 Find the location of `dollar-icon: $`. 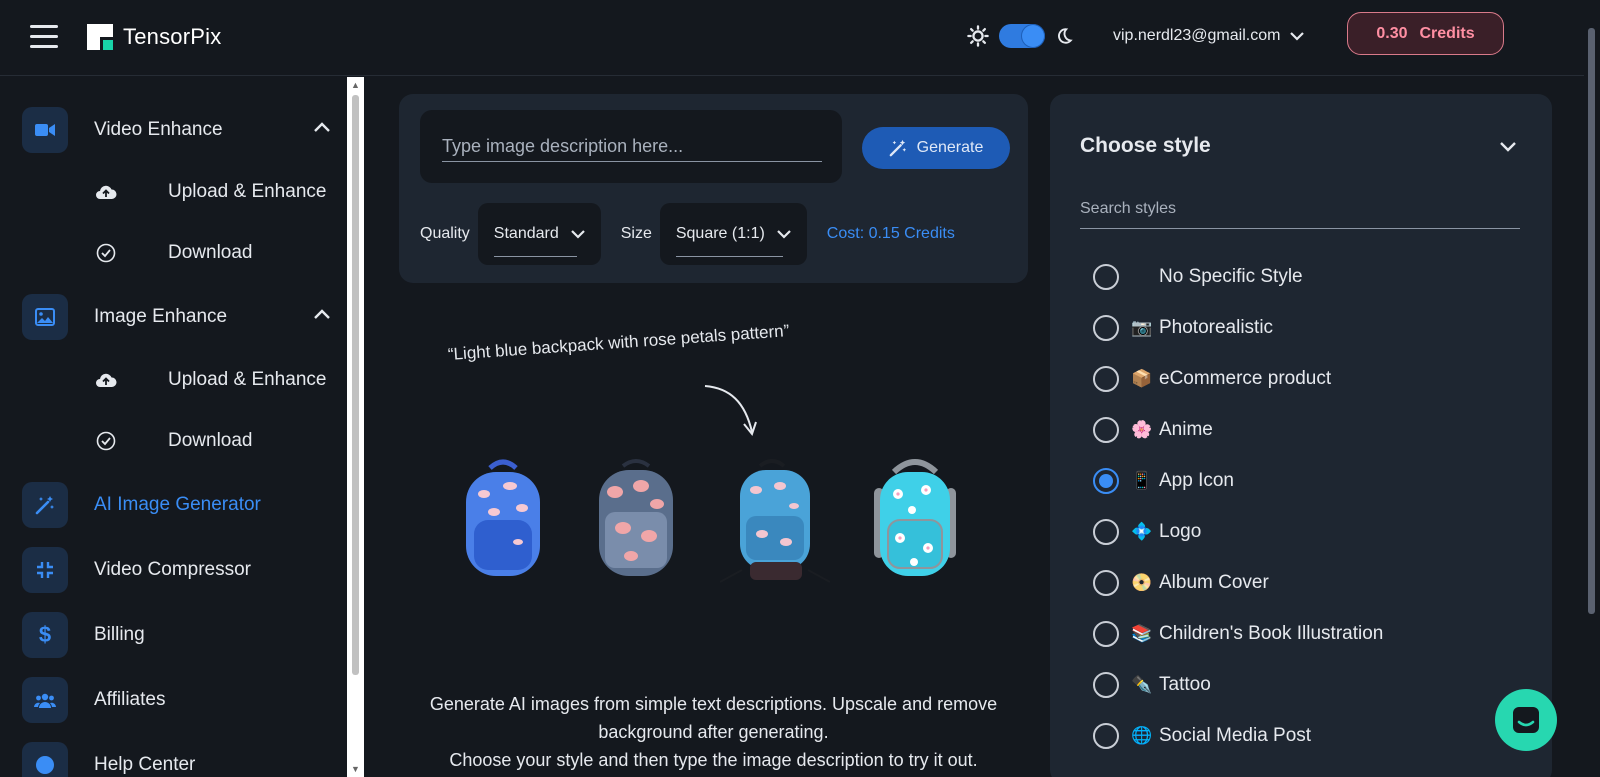

dollar-icon: $ is located at coordinates (45, 635).